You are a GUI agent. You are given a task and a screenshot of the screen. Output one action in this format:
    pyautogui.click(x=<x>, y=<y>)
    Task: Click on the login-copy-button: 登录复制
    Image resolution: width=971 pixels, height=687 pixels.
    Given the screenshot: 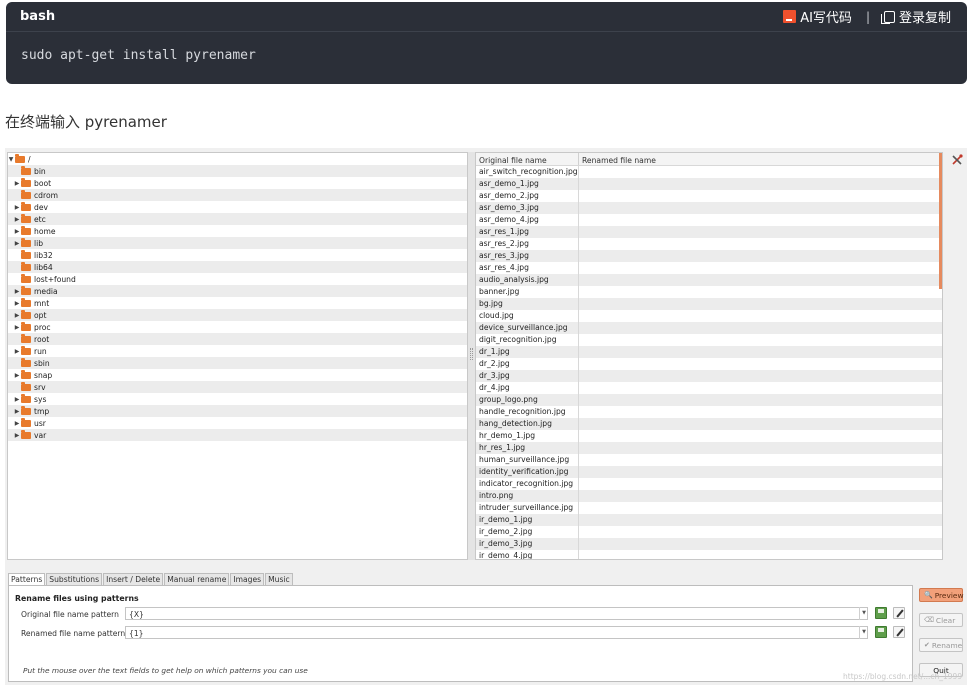 What is the action you would take?
    pyautogui.click(x=915, y=16)
    